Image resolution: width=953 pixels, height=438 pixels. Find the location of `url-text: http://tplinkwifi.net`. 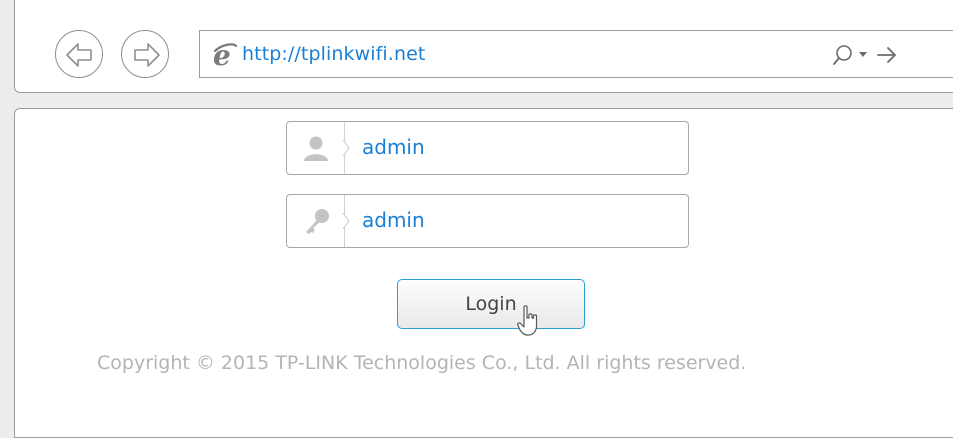

url-text: http://tplinkwifi.net is located at coordinates (333, 54).